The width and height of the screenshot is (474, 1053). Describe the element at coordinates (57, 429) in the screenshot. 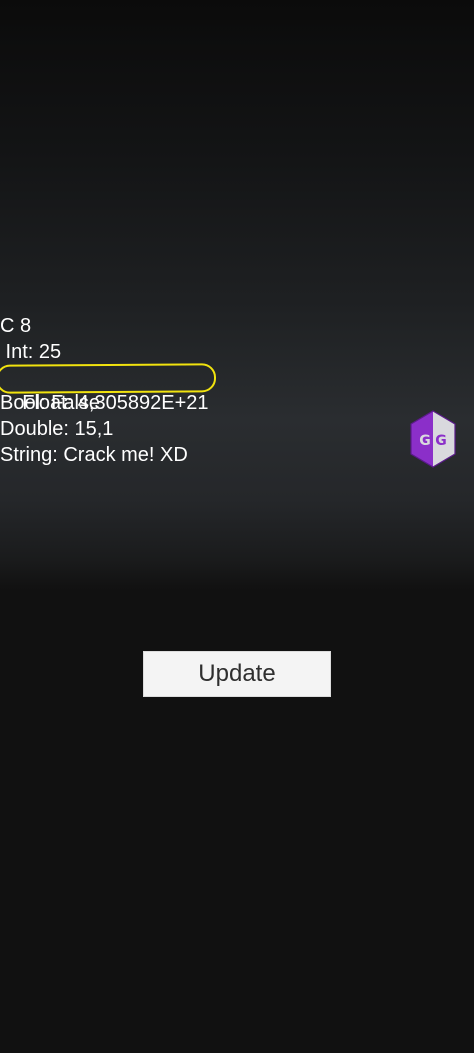

I see `stat-double: Double: 15,1` at that location.